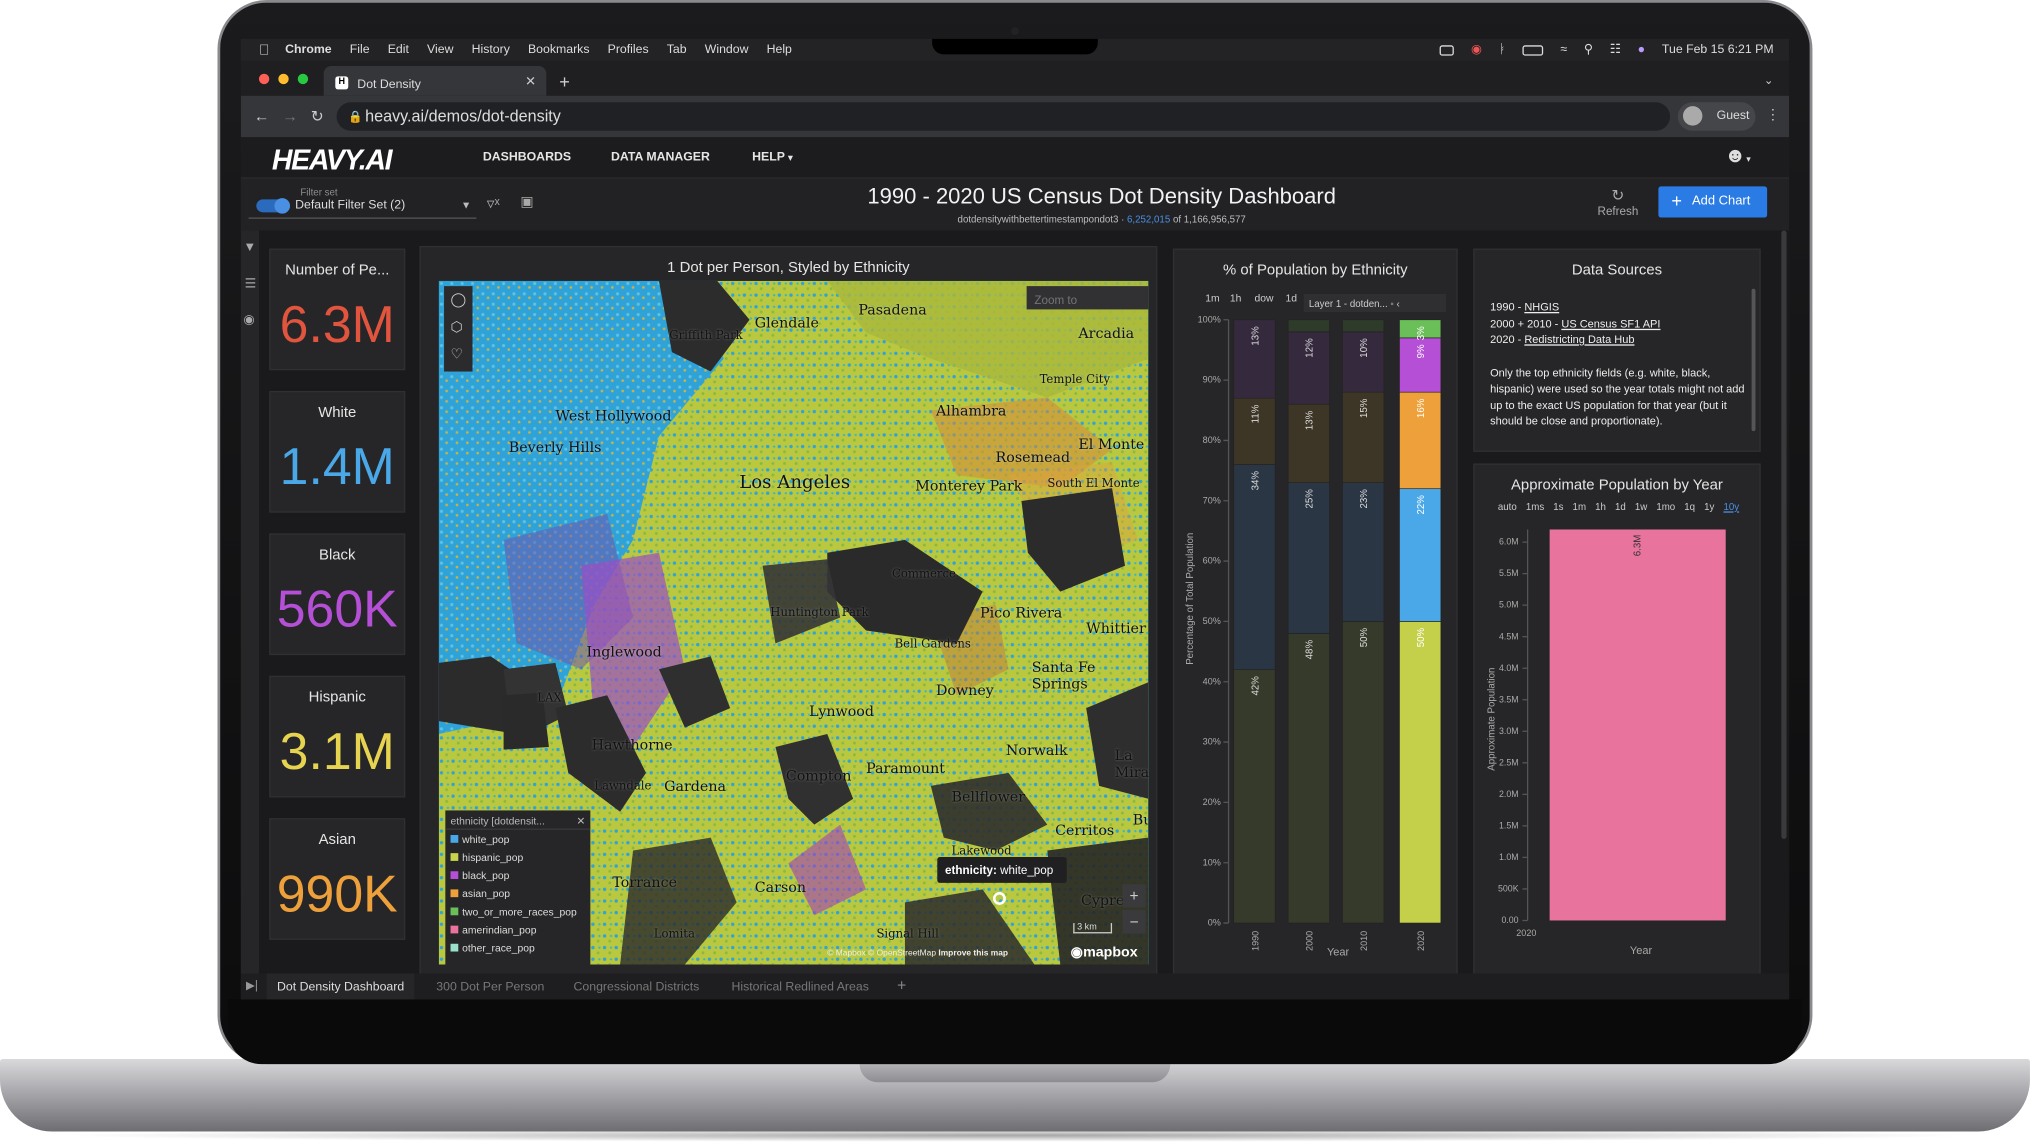 The image size is (2030, 1142). Describe the element at coordinates (1212, 299) in the screenshot. I see `time-interval-button: 1m` at that location.